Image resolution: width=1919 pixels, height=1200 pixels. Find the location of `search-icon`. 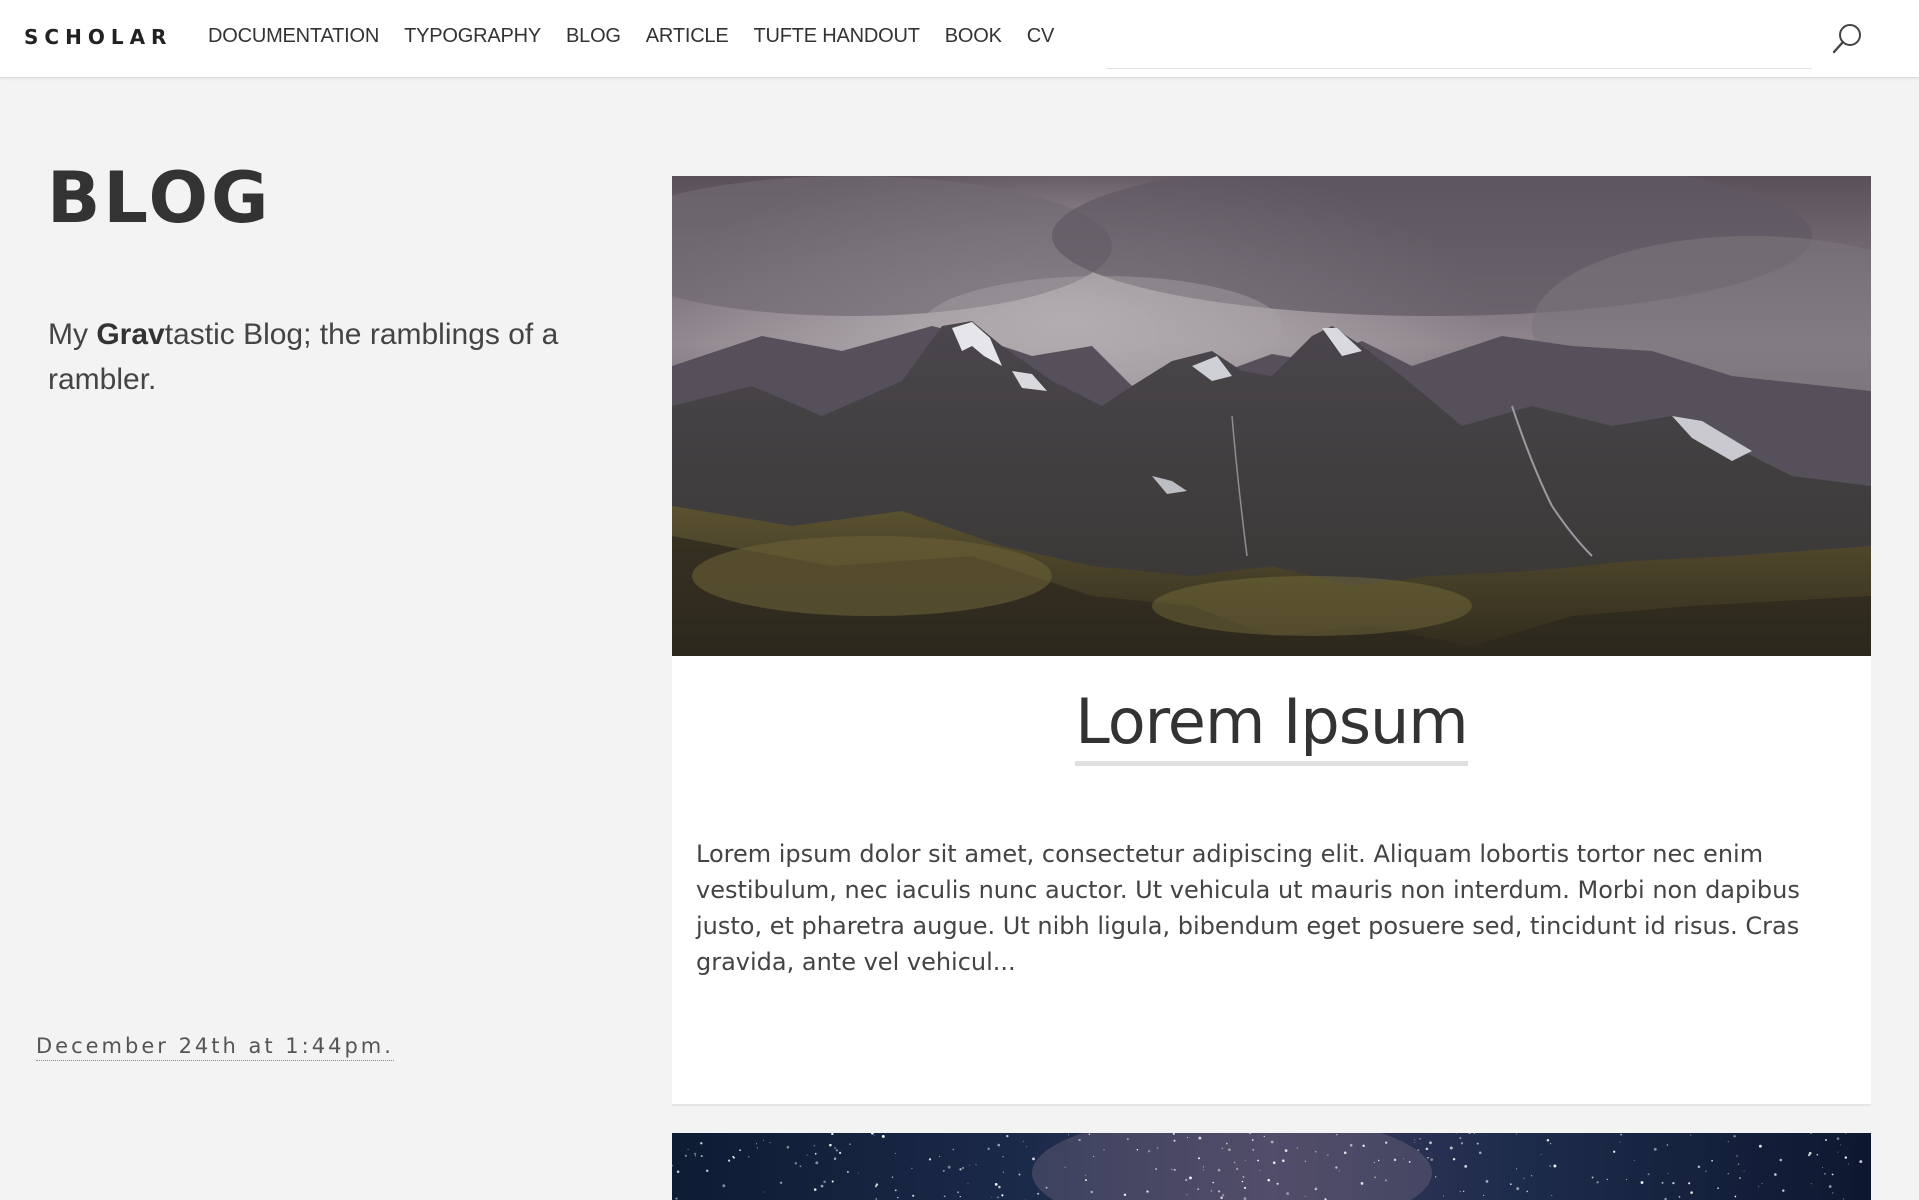

search-icon is located at coordinates (1847, 39).